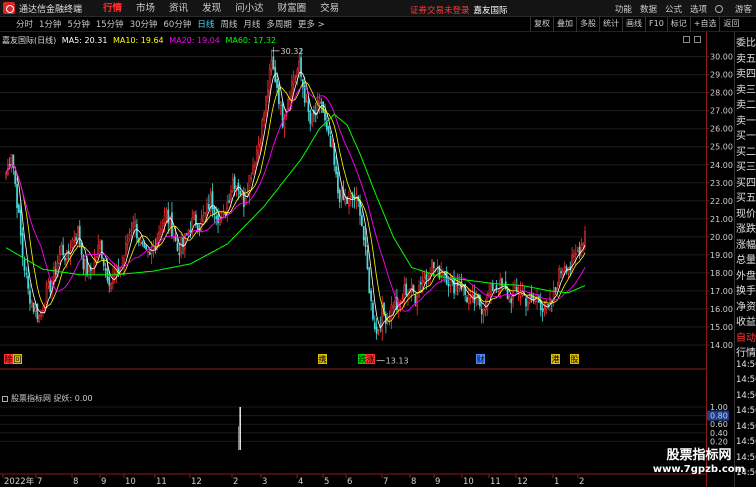 The image size is (756, 487). I want to click on tool-button-3: 统计, so click(610, 24).